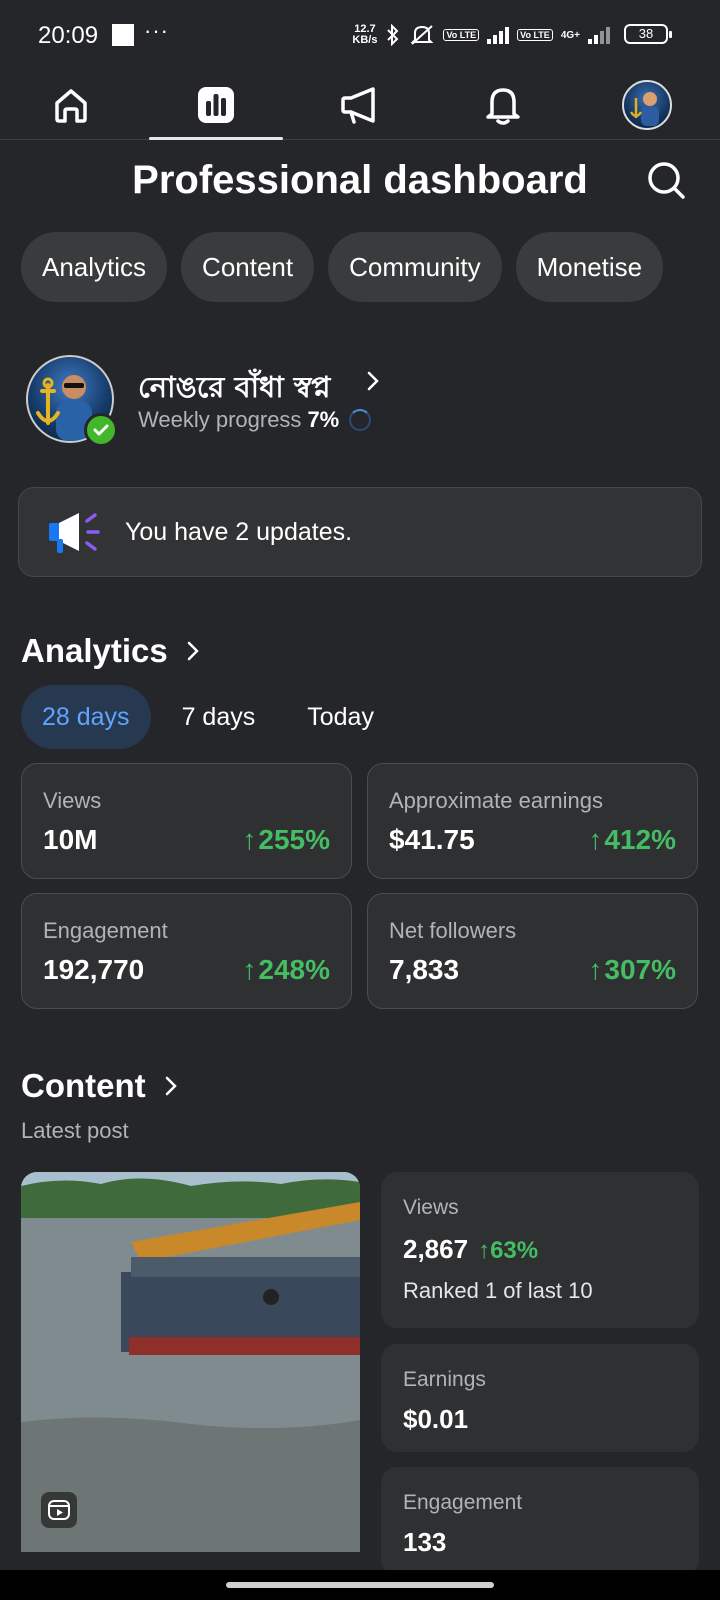 The height and width of the screenshot is (1600, 720). What do you see at coordinates (365, 40) in the screenshot?
I see `net-speed-unit: KB/s` at bounding box center [365, 40].